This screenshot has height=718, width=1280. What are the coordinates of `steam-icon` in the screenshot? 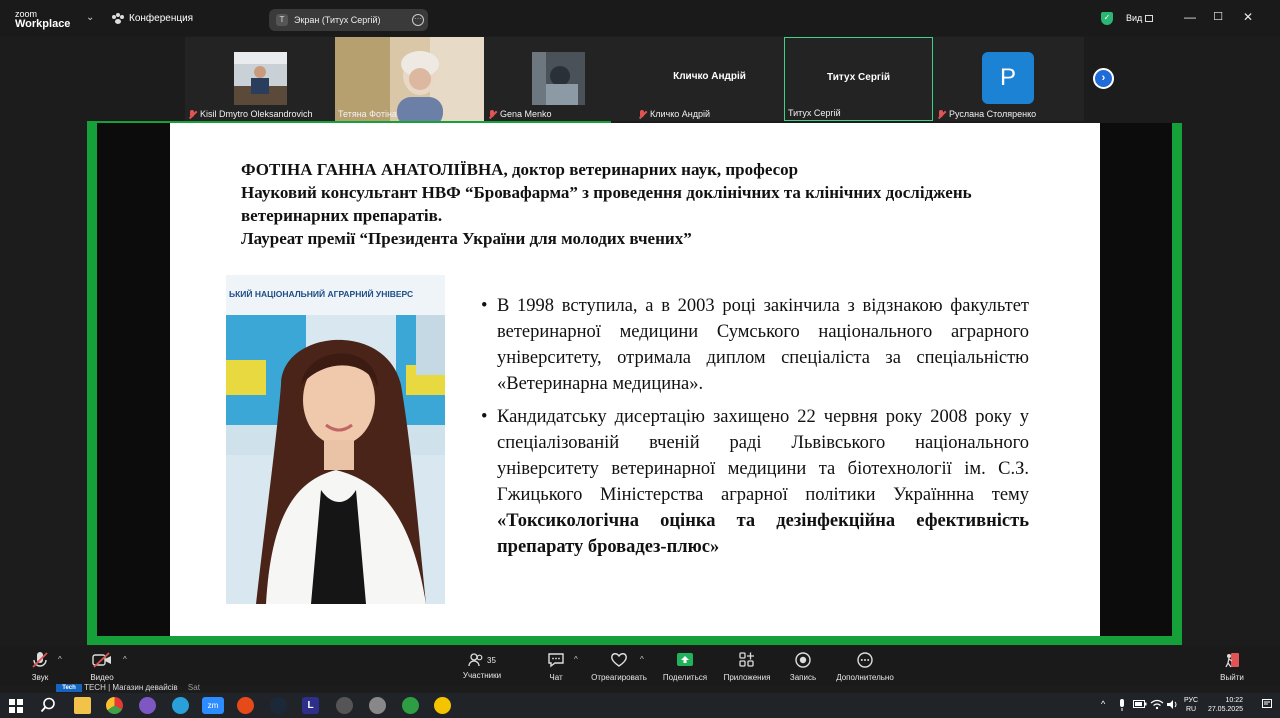 It's located at (278, 705).